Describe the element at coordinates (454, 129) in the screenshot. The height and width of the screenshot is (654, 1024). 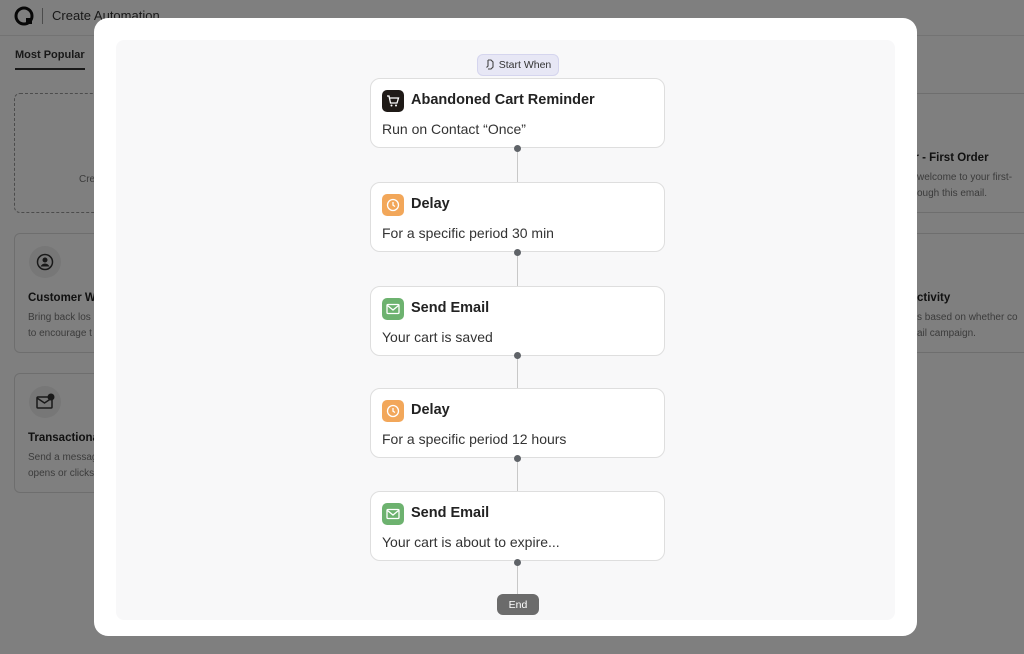
I see `step-subtitle: Run on Contact “Once”` at that location.